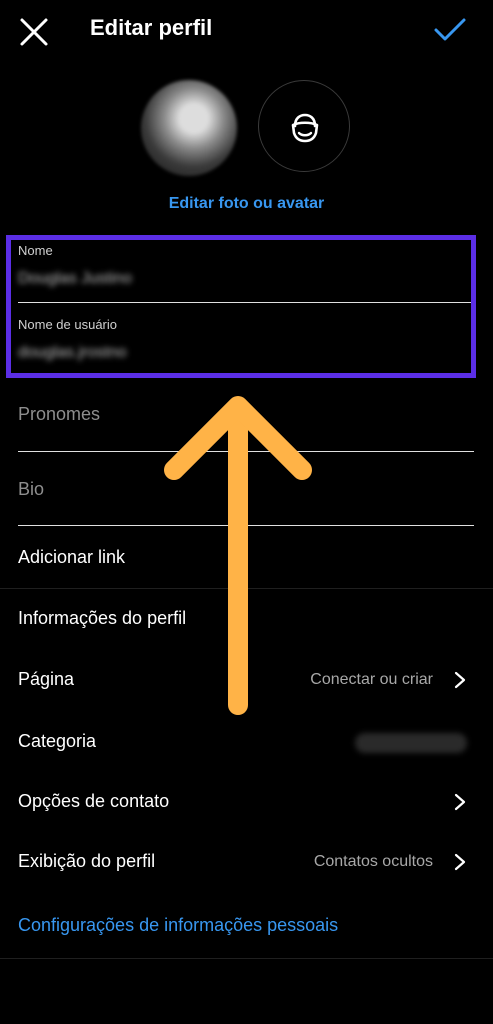 The width and height of the screenshot is (493, 1024). I want to click on add-link-button: Adicionar link, so click(71, 557).